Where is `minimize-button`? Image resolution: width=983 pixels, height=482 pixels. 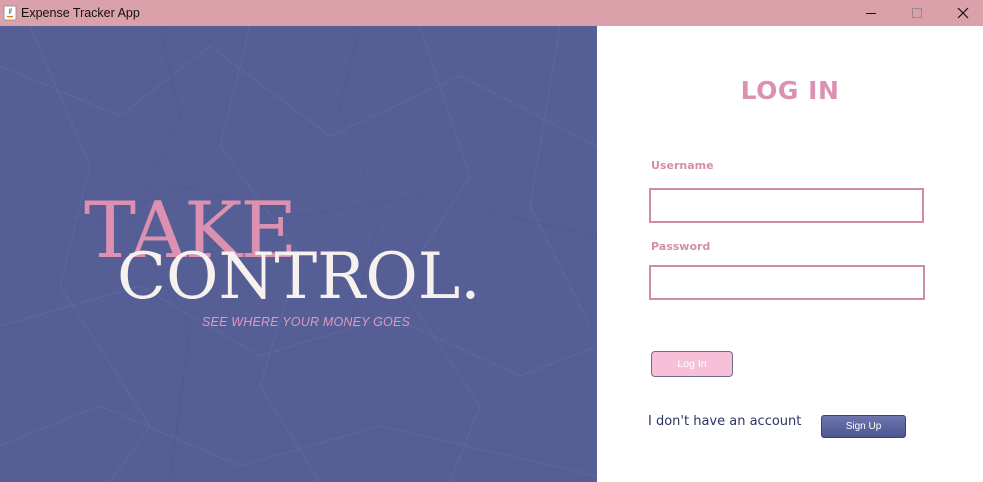 minimize-button is located at coordinates (871, 13).